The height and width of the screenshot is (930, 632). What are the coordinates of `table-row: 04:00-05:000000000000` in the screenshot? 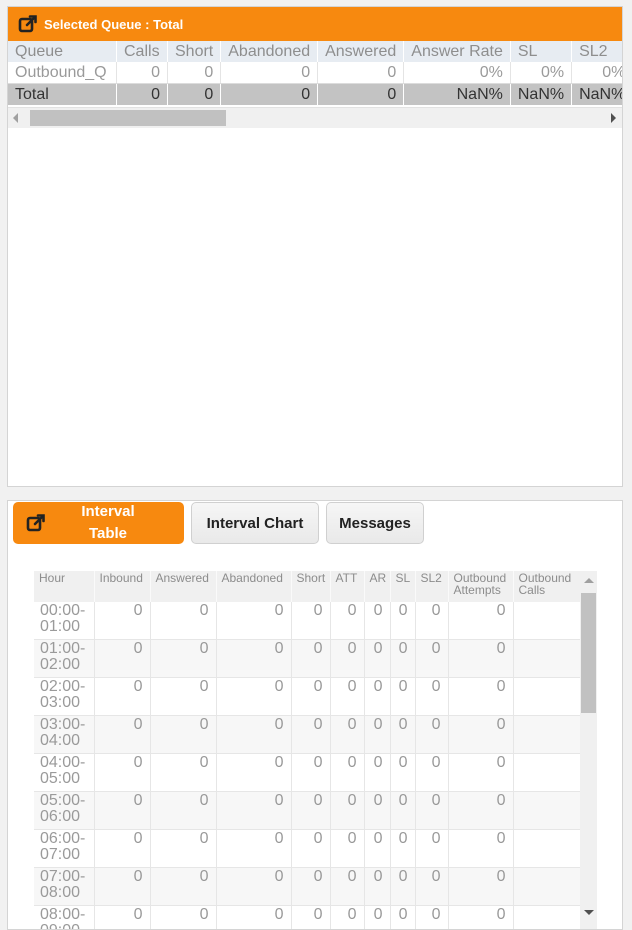 It's located at (315, 773).